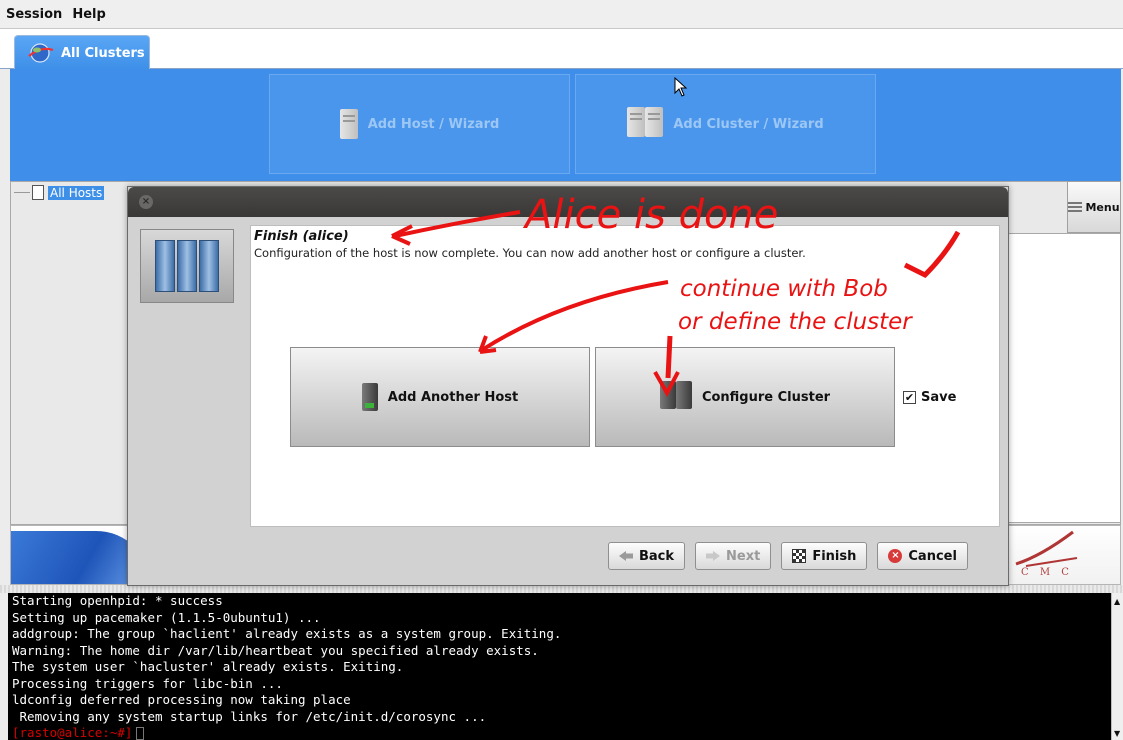  Describe the element at coordinates (1047, 572) in the screenshot. I see `lcmc-logo-text: C M C` at that location.